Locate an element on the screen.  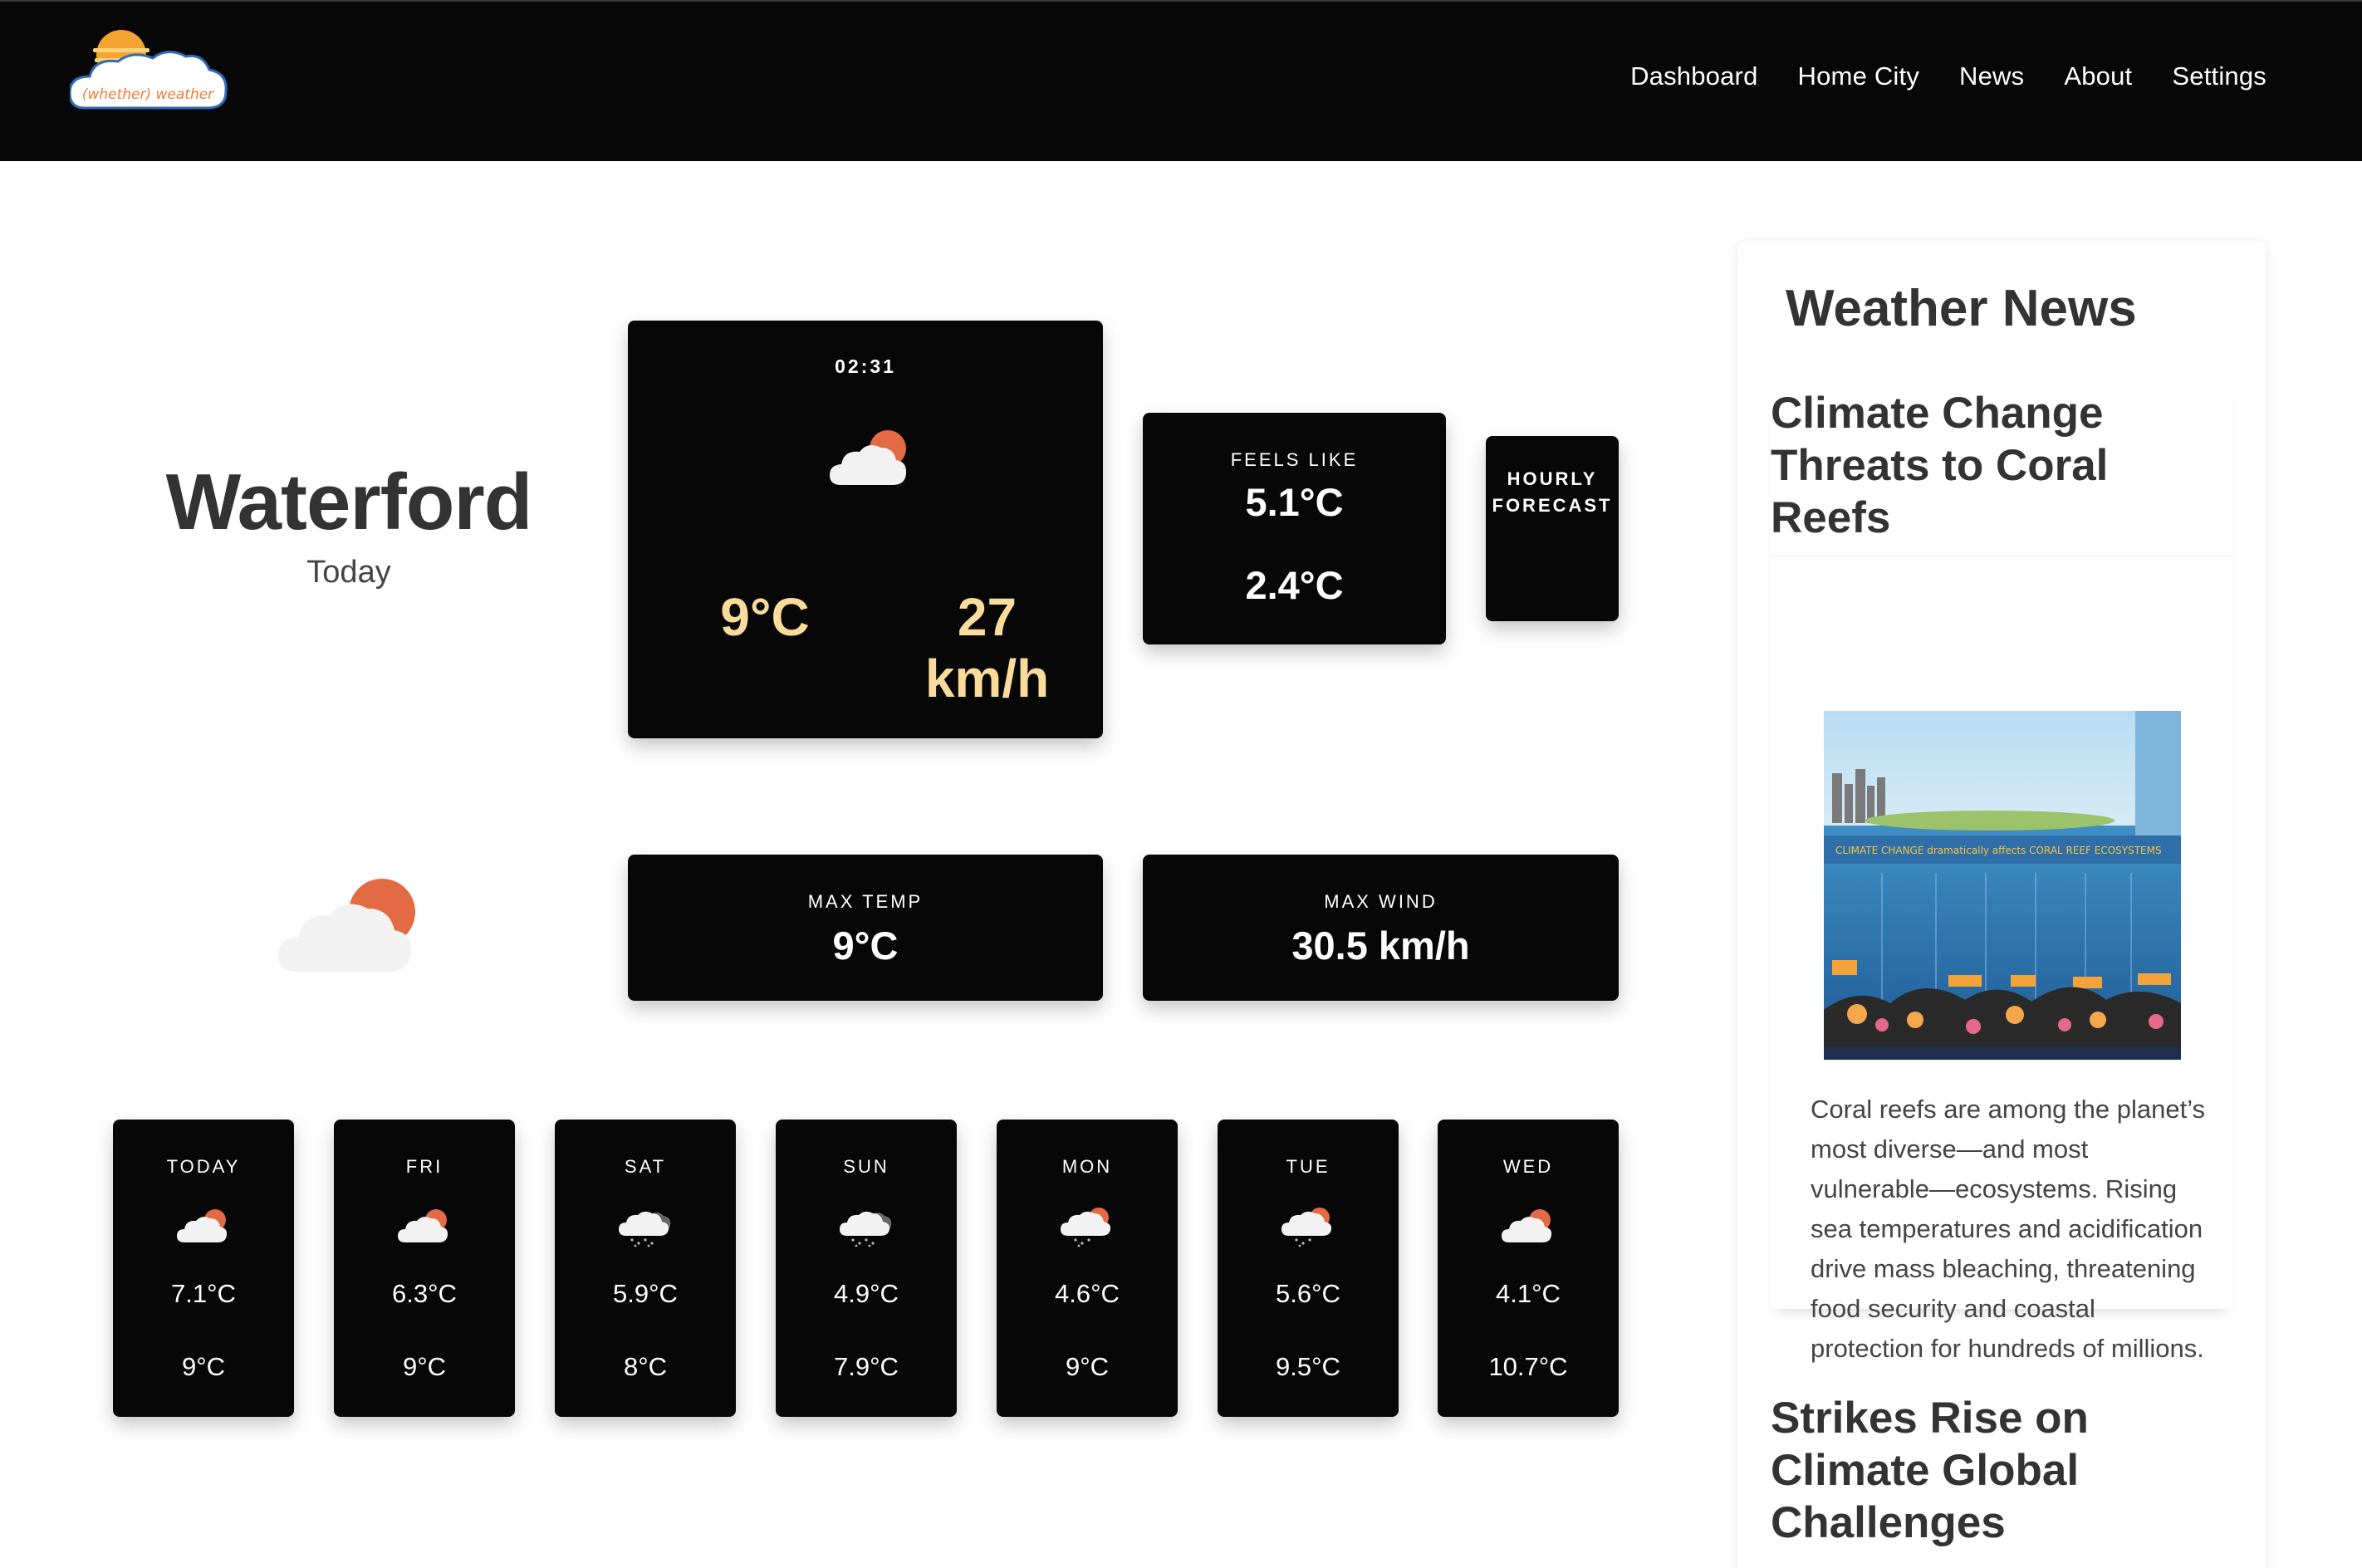
max-wind-value: 30.5 km/h is located at coordinates (1380, 946).